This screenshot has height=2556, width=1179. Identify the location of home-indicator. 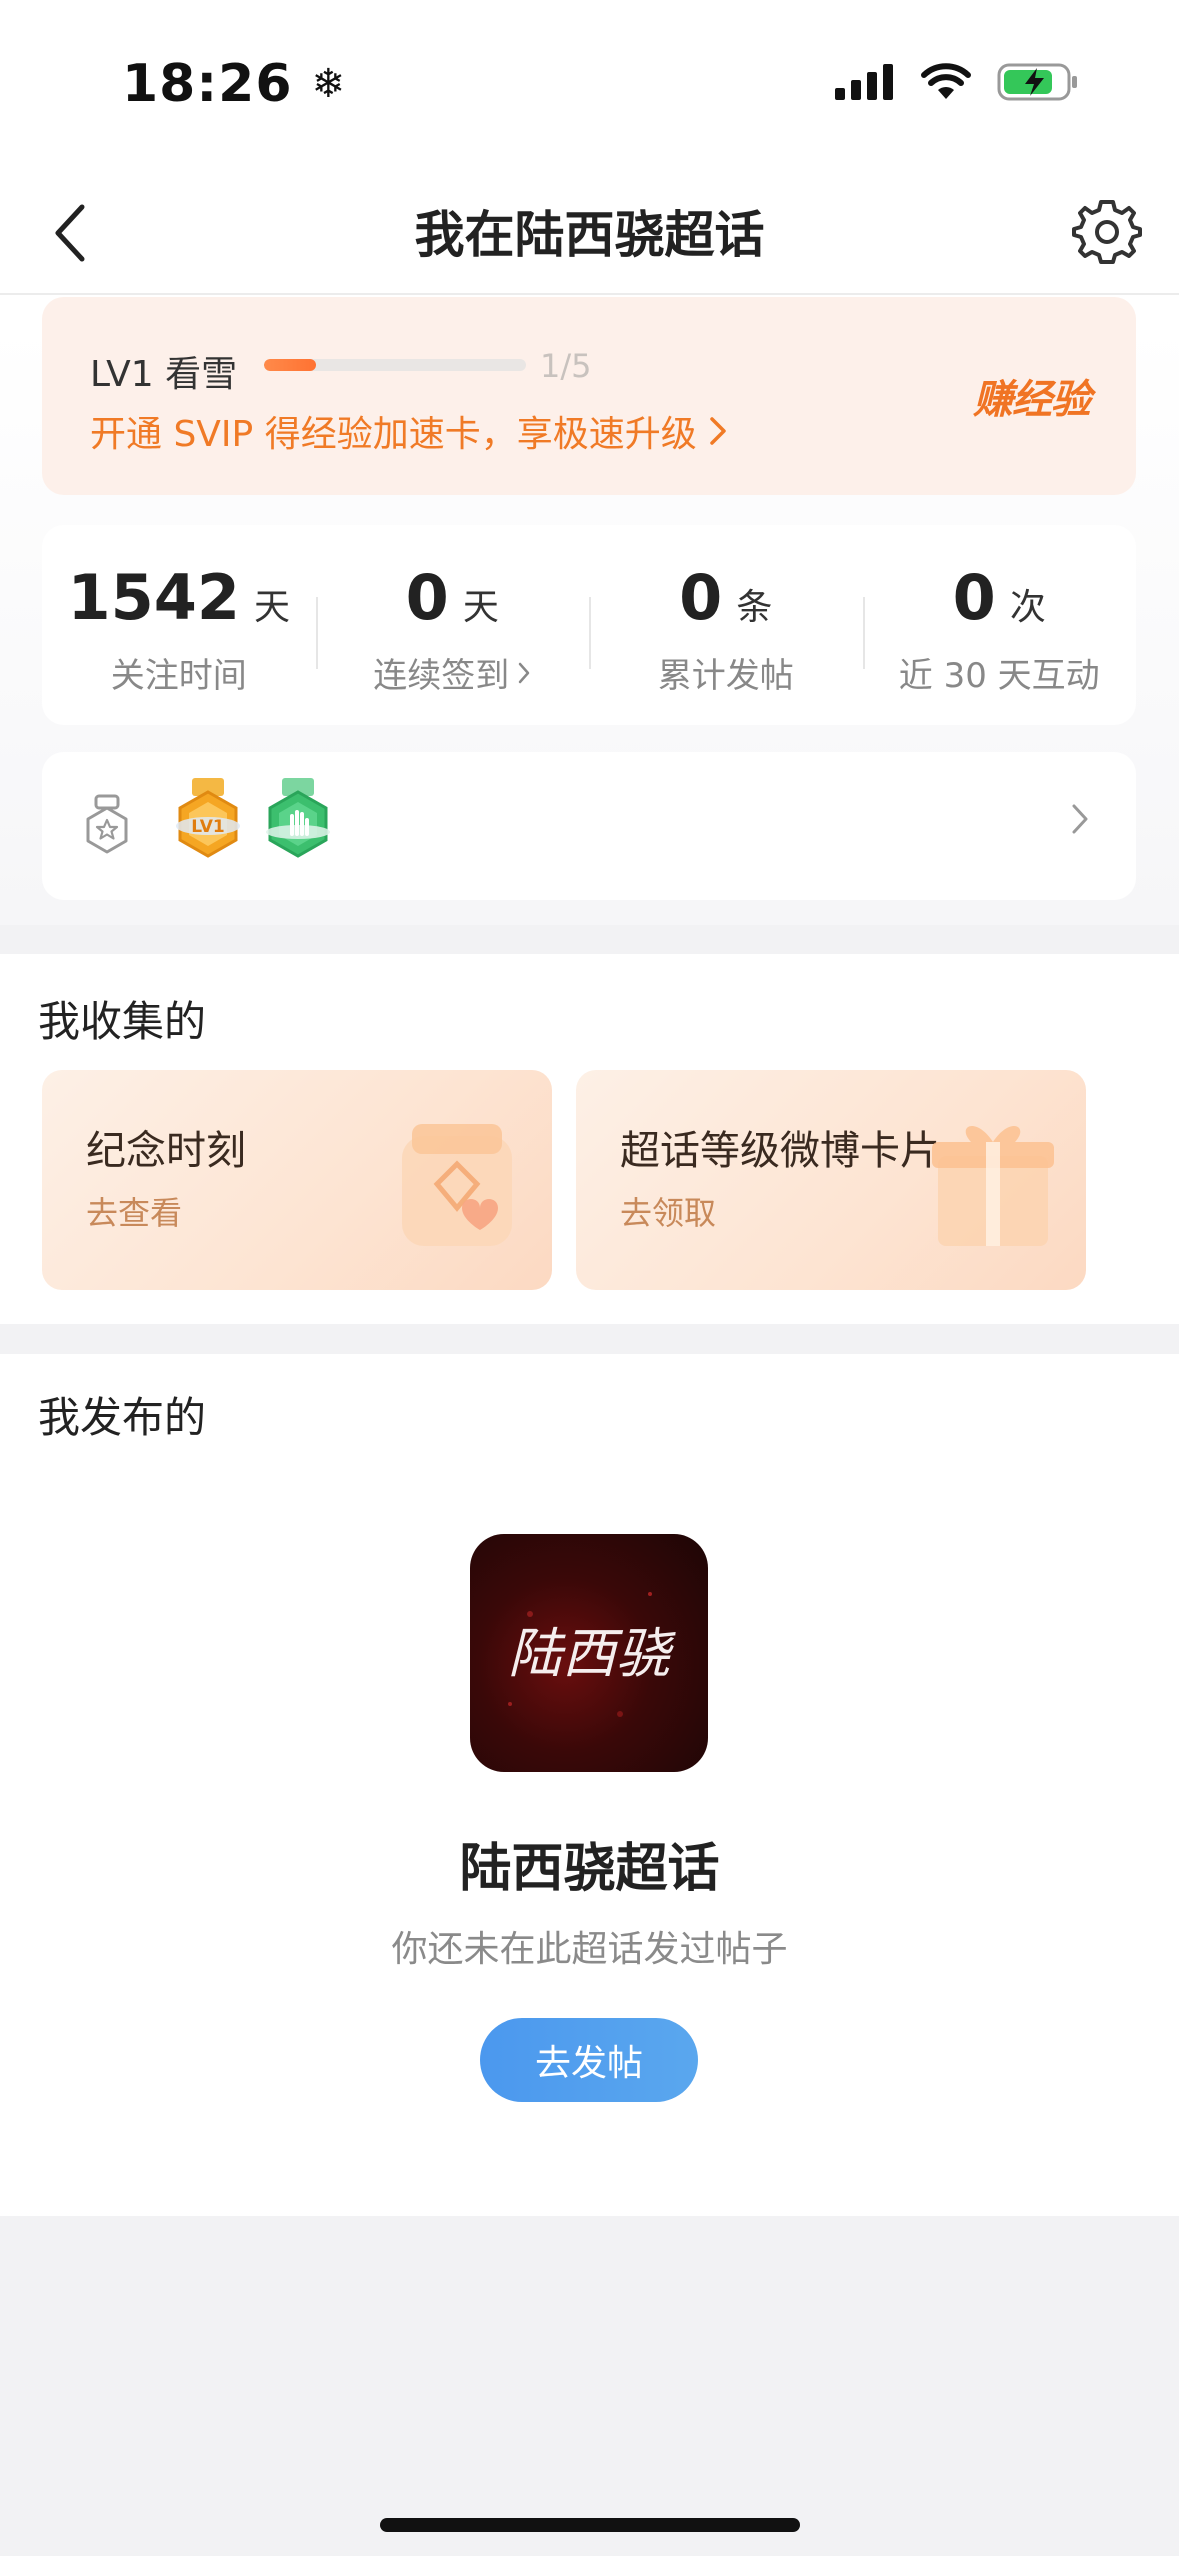
(590, 2525).